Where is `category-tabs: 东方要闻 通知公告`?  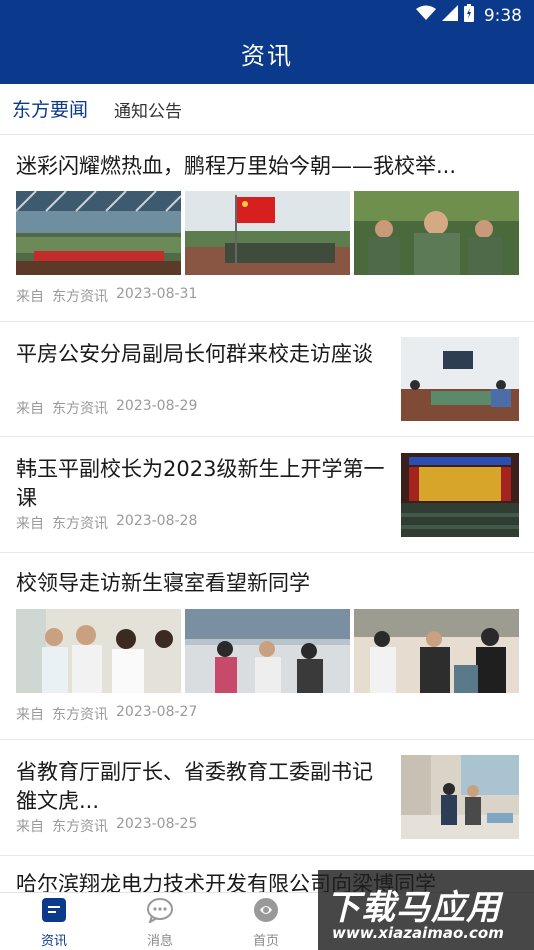 category-tabs: 东方要闻 通知公告 is located at coordinates (267, 109).